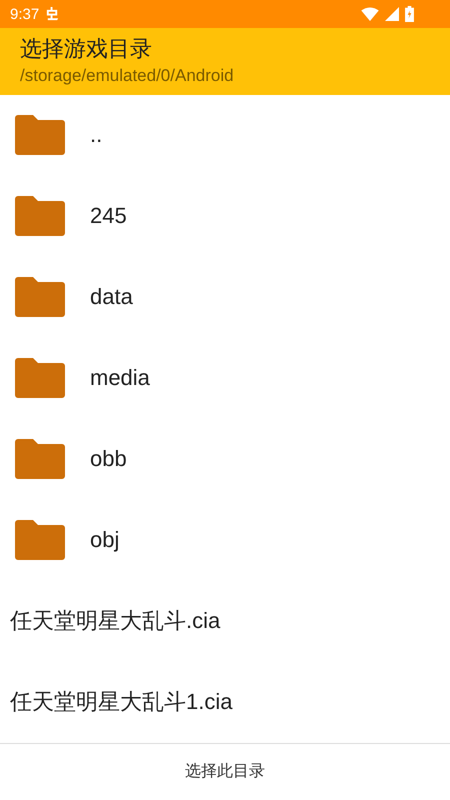  I want to click on folder-item: media, so click(225, 378).